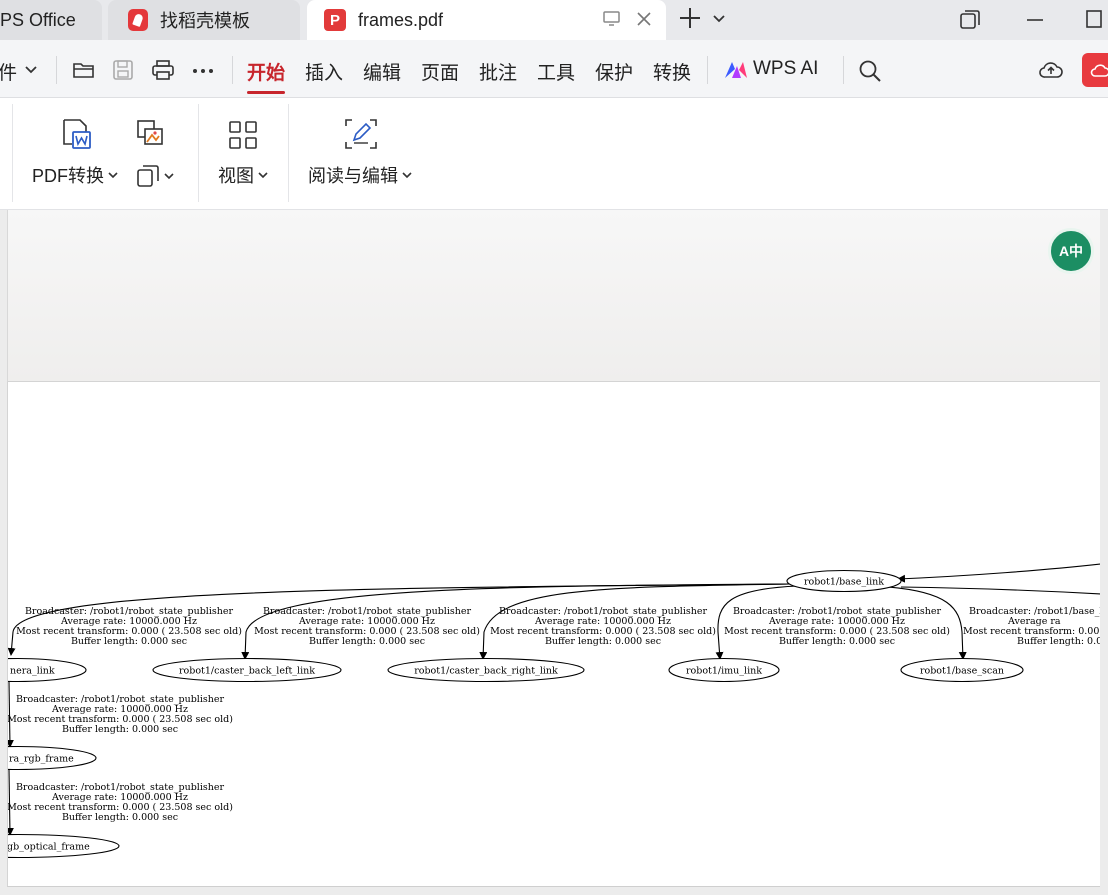  I want to click on tab-annotate: 批注, so click(498, 71).